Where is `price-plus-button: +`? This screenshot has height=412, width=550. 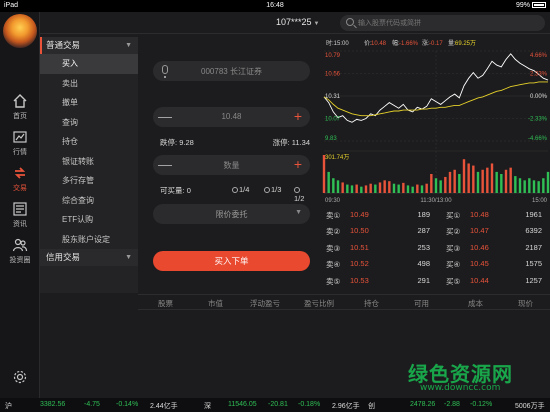
price-plus-button: + is located at coordinates (298, 116).